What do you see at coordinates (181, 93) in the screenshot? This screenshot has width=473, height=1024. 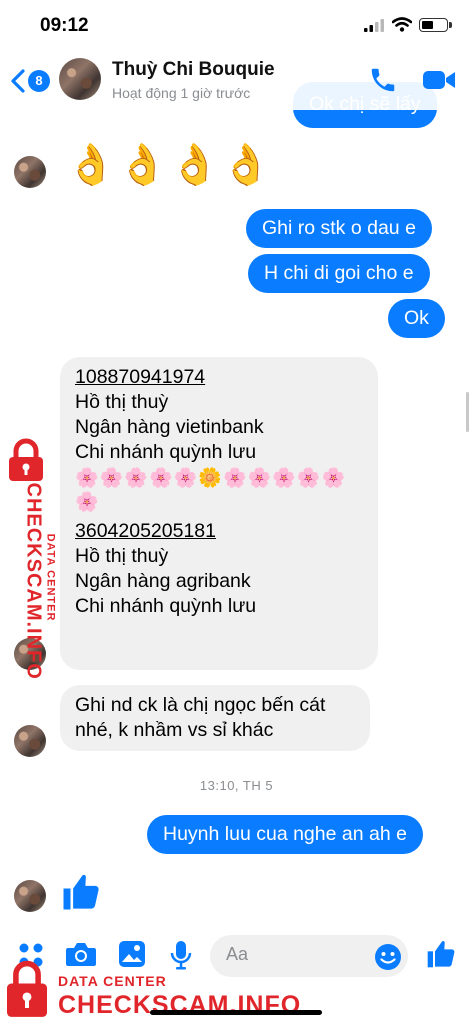 I see `active-status: Hoạt động 1 giờ trước` at bounding box center [181, 93].